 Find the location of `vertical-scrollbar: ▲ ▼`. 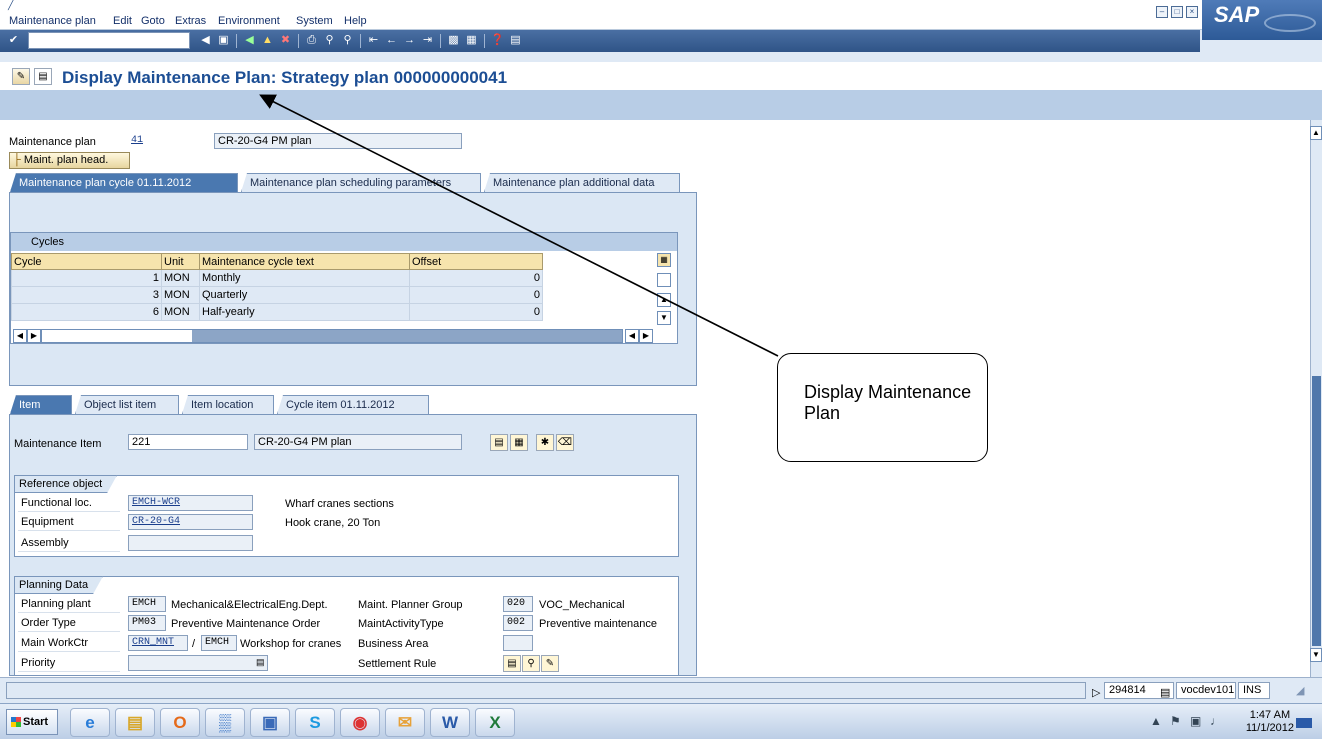

vertical-scrollbar: ▲ ▼ is located at coordinates (1316, 398).